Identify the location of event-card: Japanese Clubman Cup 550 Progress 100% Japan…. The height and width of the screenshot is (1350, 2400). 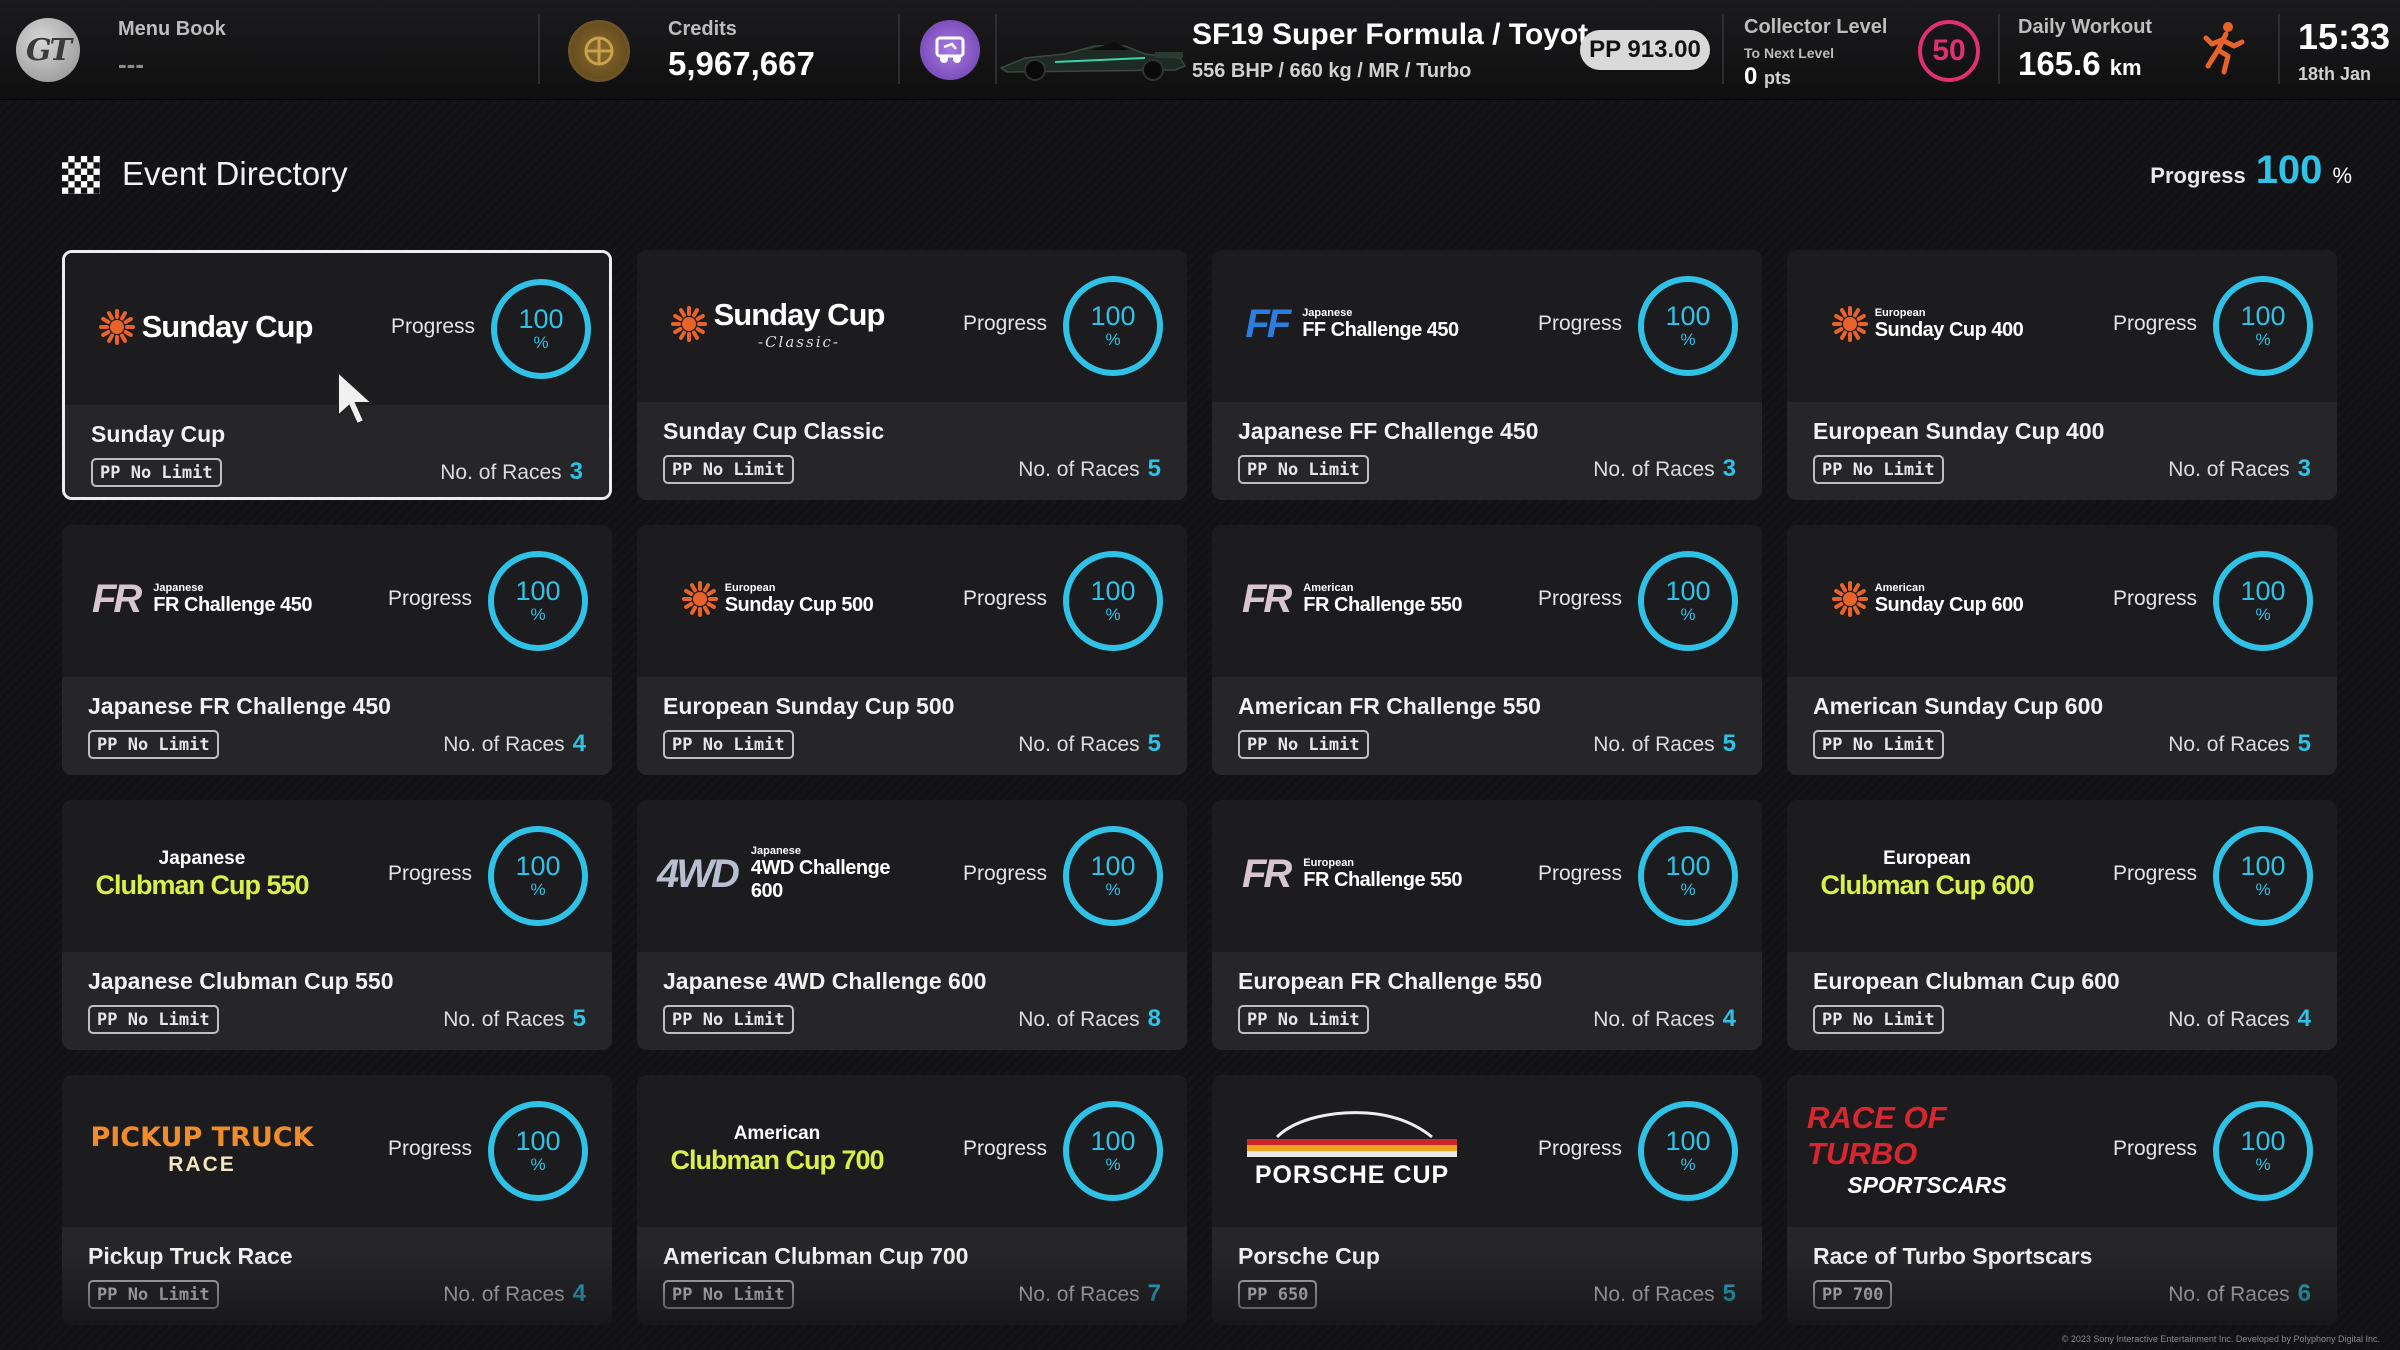
(337, 925).